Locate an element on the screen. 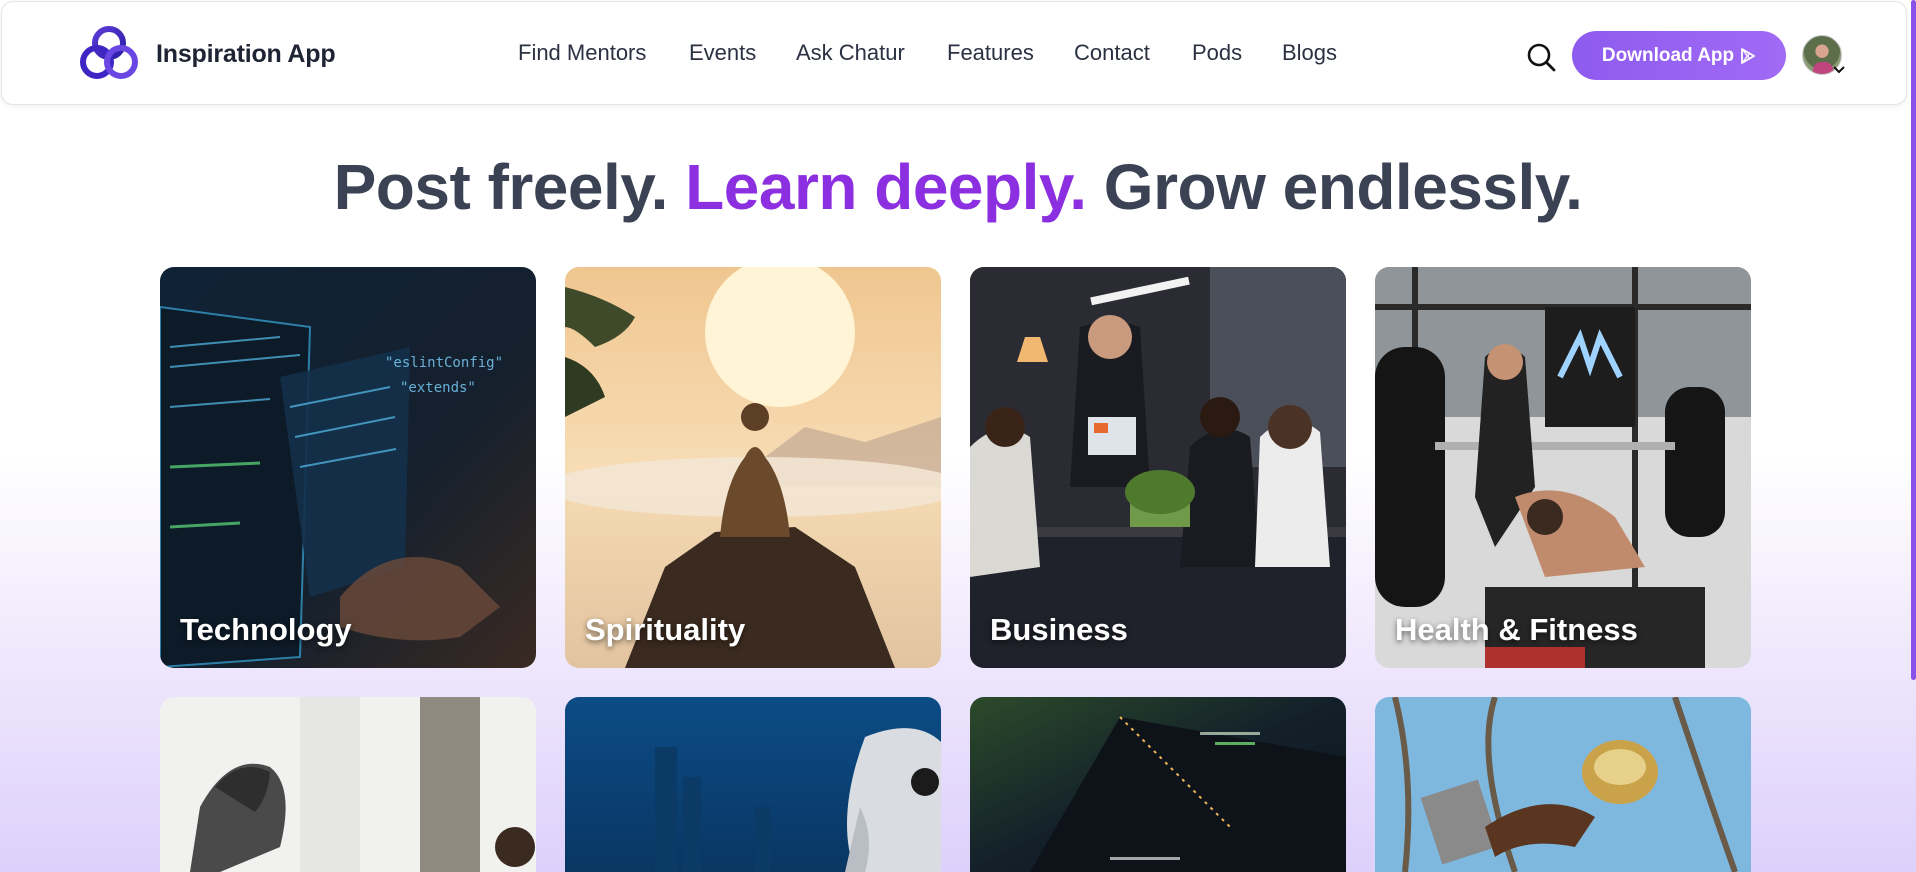 This screenshot has height=872, width=1916. category-card-health-fitness: Health & Fitness is located at coordinates (1563, 467).